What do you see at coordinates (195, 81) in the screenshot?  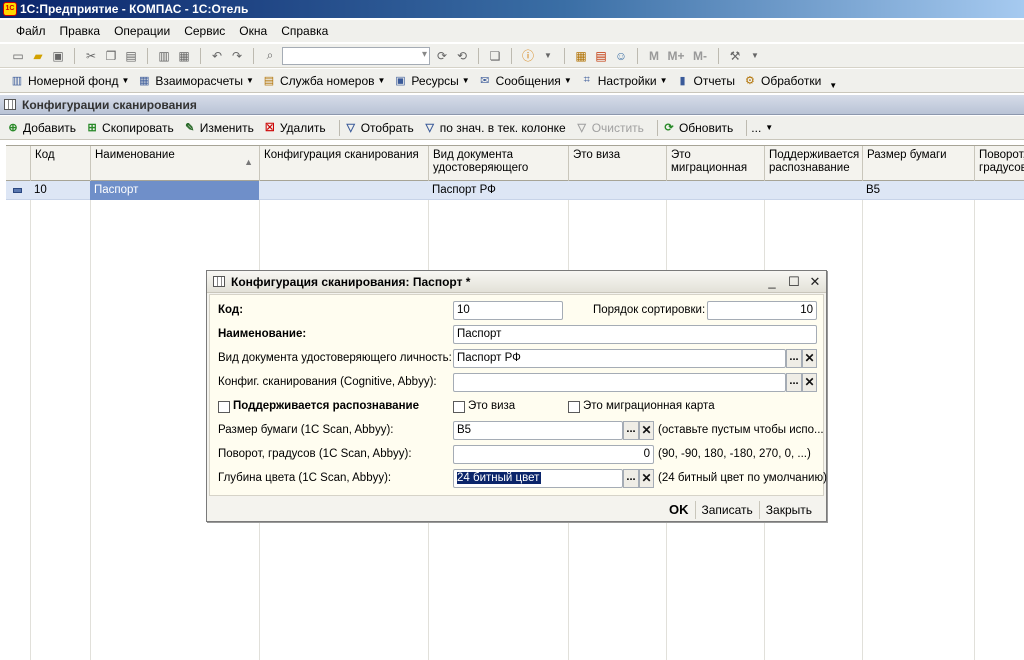 I see `section-settlements: ▦ Взаиморасчеты ▼` at bounding box center [195, 81].